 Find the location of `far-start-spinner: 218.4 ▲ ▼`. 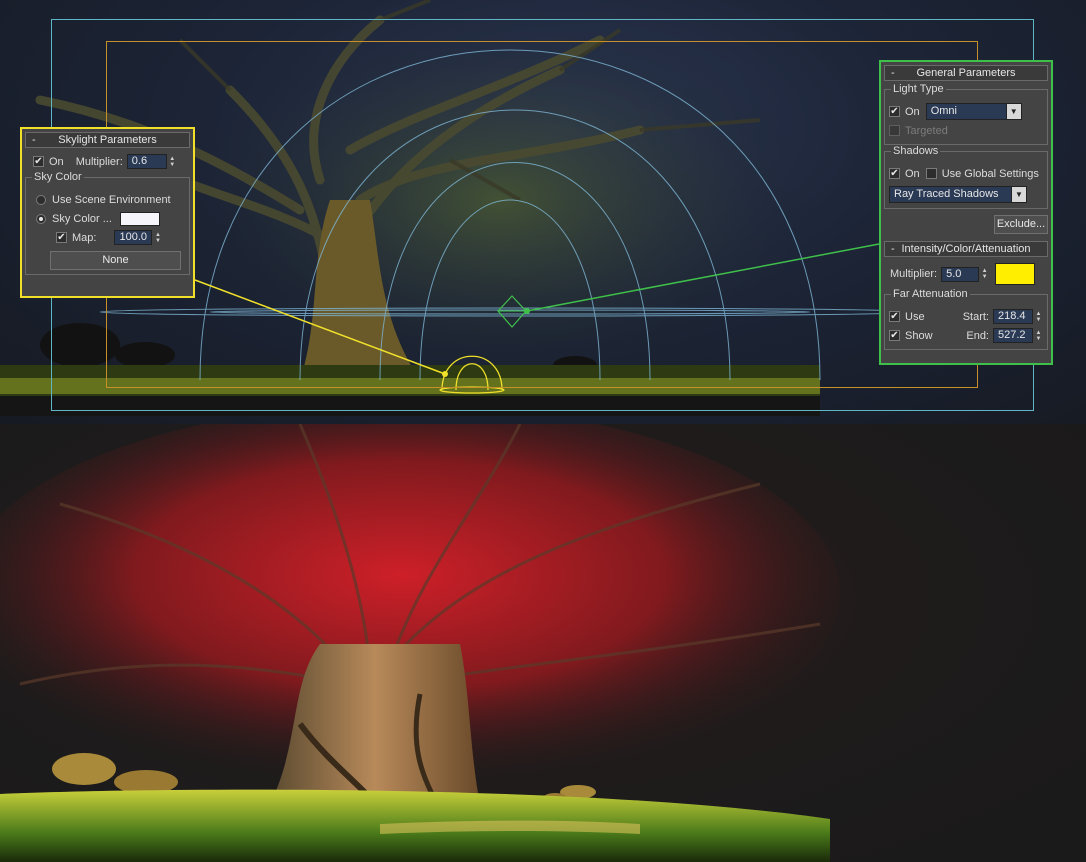

far-start-spinner: 218.4 ▲ ▼ is located at coordinates (1018, 316).